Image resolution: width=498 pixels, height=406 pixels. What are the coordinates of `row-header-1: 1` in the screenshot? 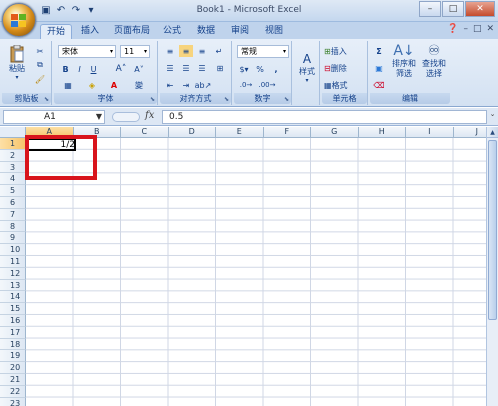 It's located at (13, 144).